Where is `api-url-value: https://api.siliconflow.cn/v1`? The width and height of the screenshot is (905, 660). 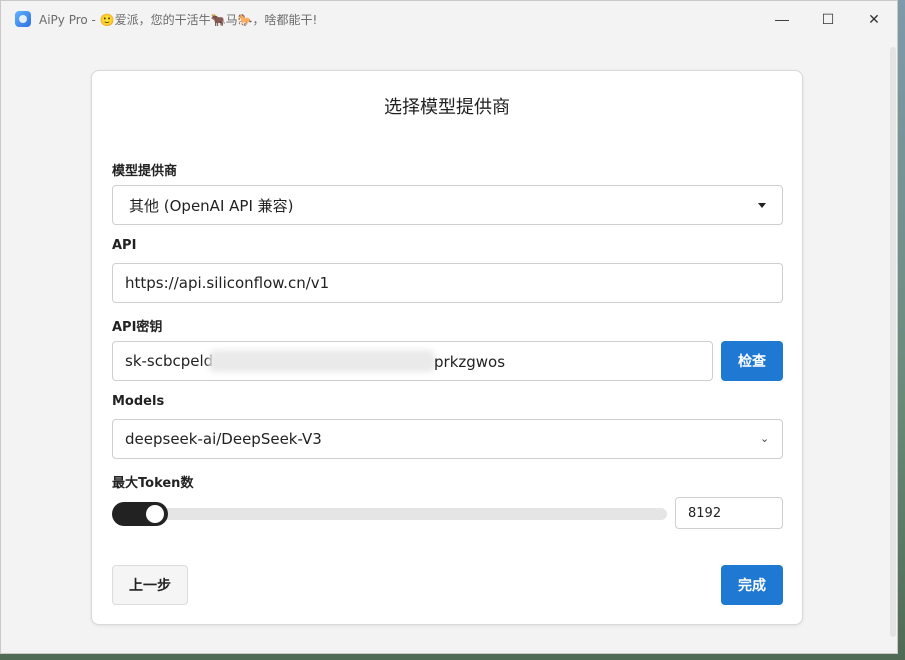 api-url-value: https://api.siliconflow.cn/v1 is located at coordinates (227, 283).